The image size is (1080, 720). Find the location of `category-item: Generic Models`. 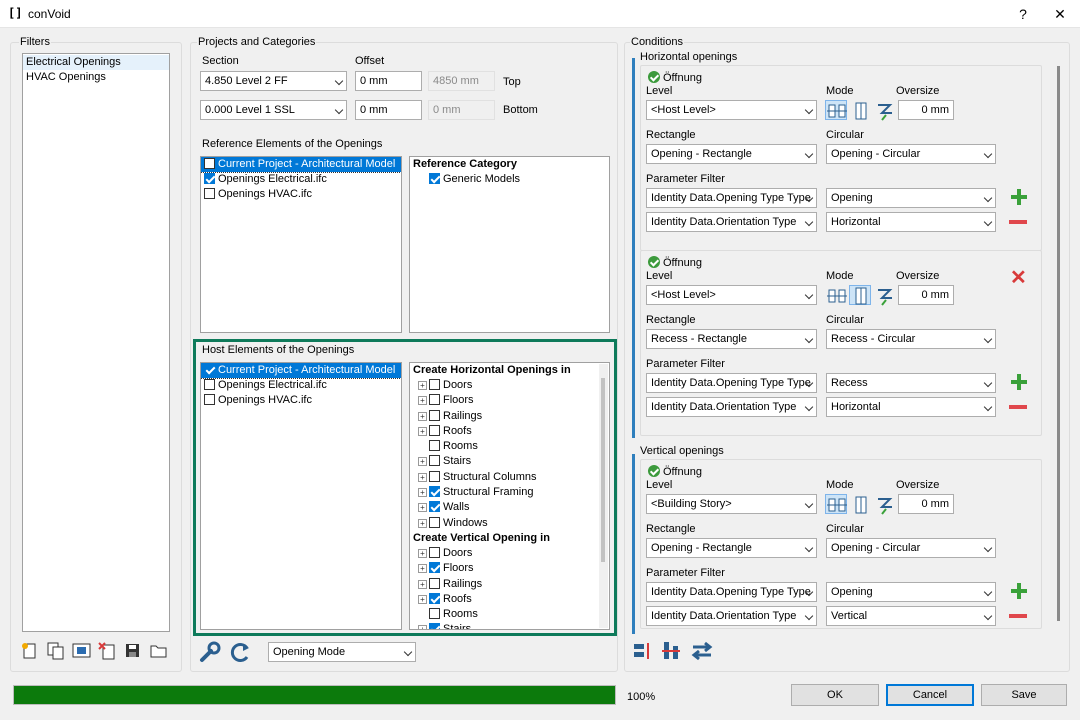

category-item: Generic Models is located at coordinates (509, 179).